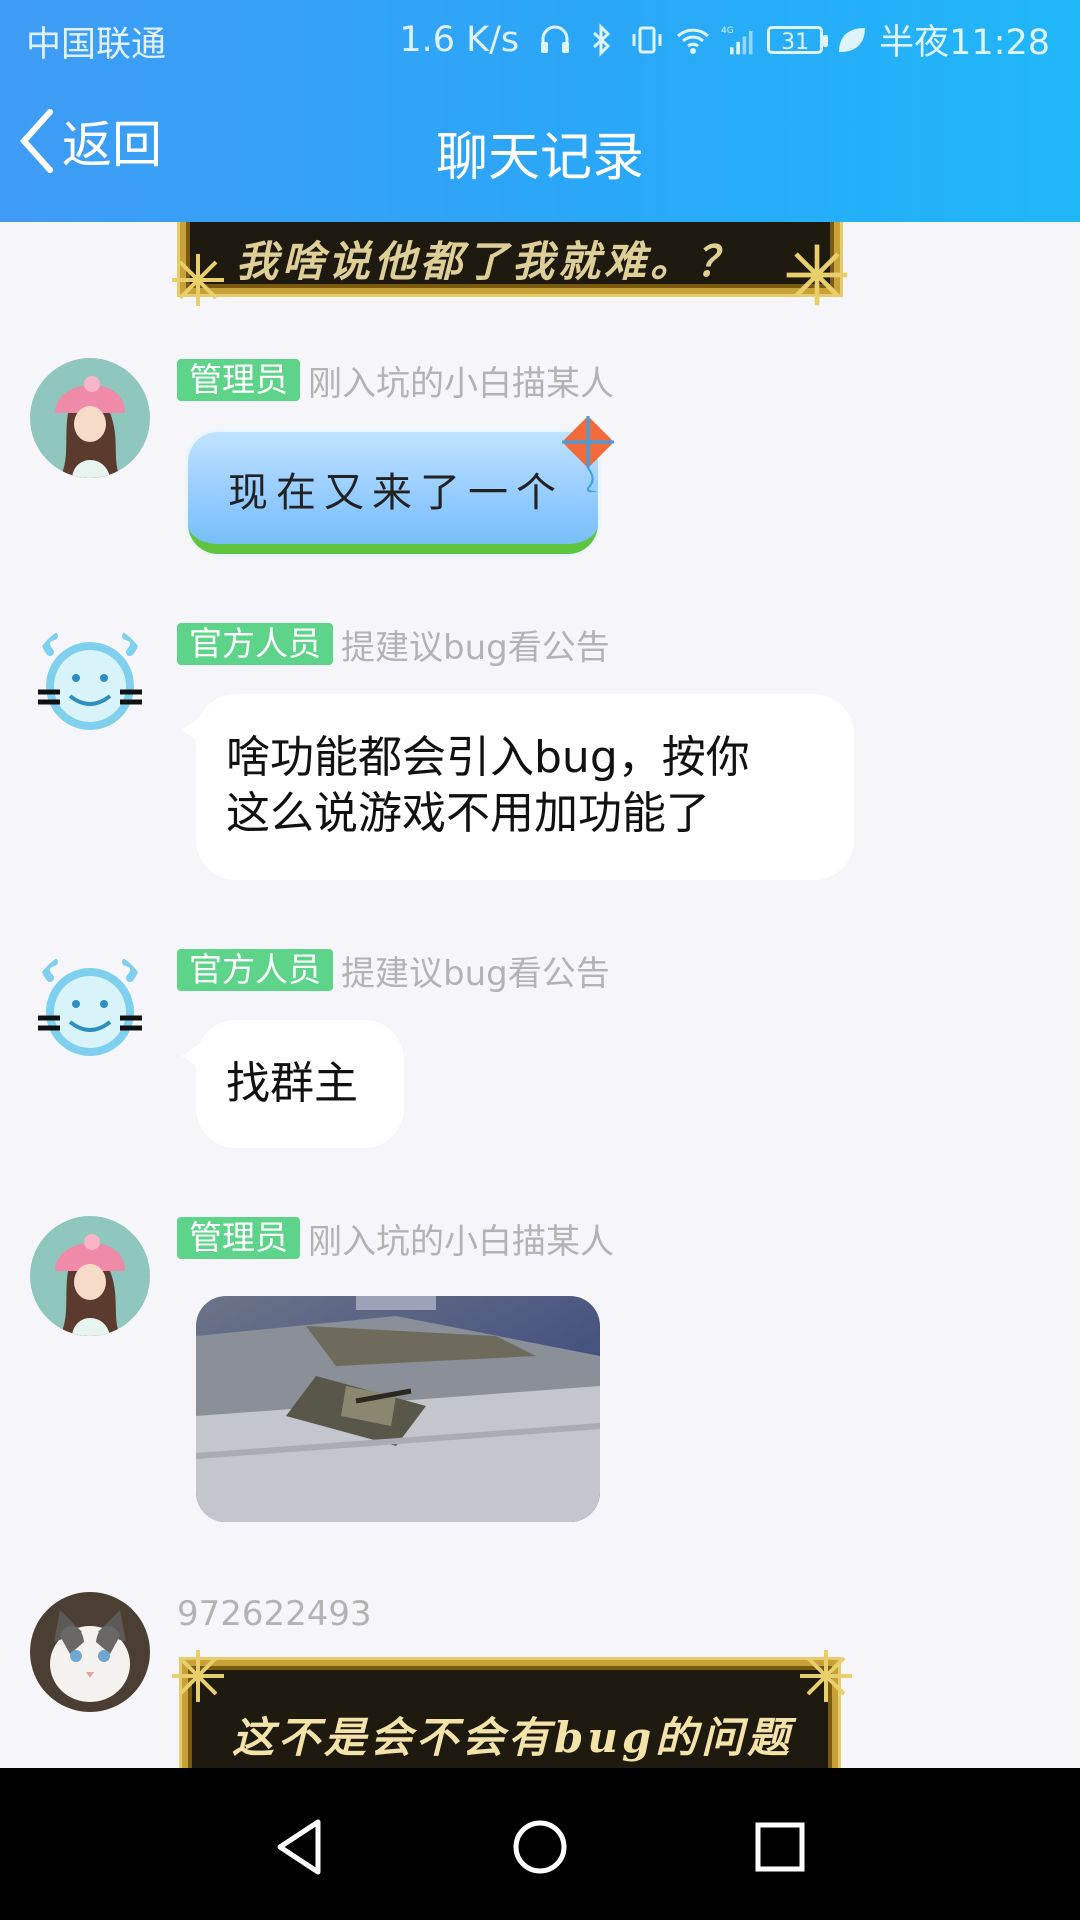  What do you see at coordinates (852, 39) in the screenshot?
I see `leaf-icon` at bounding box center [852, 39].